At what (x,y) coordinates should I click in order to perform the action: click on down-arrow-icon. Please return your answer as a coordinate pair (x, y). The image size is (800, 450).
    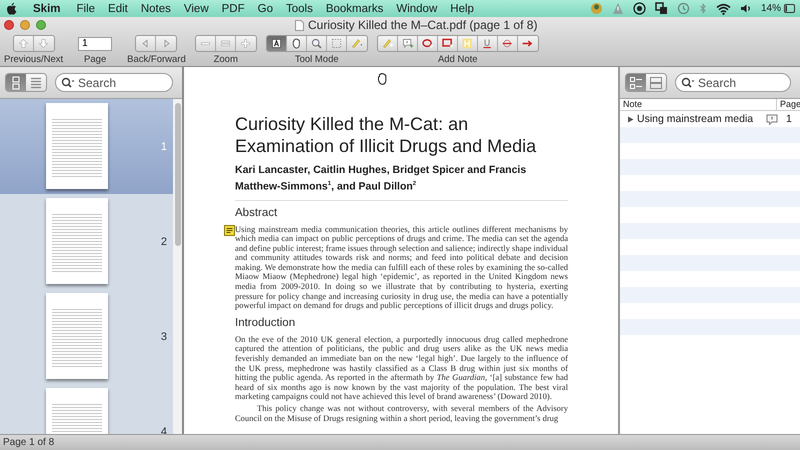
    Looking at the image, I should click on (43, 43).